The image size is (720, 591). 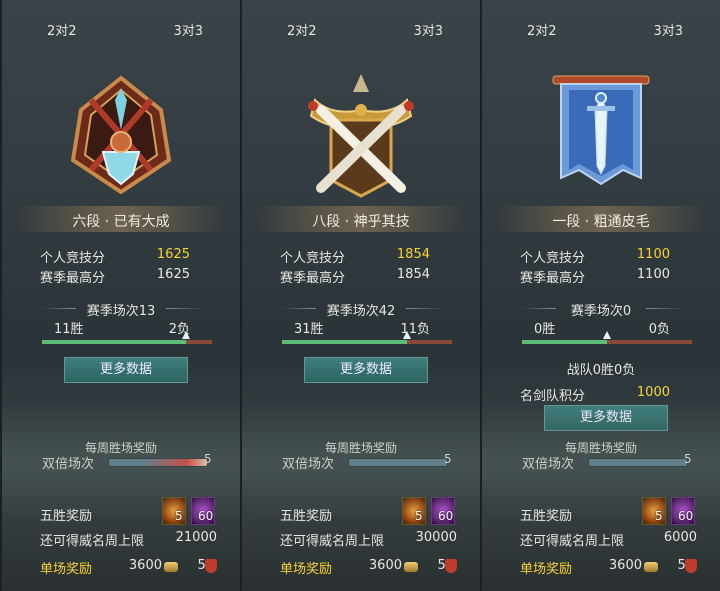 I want to click on remaining-cap-value: 6000, so click(x=680, y=537).